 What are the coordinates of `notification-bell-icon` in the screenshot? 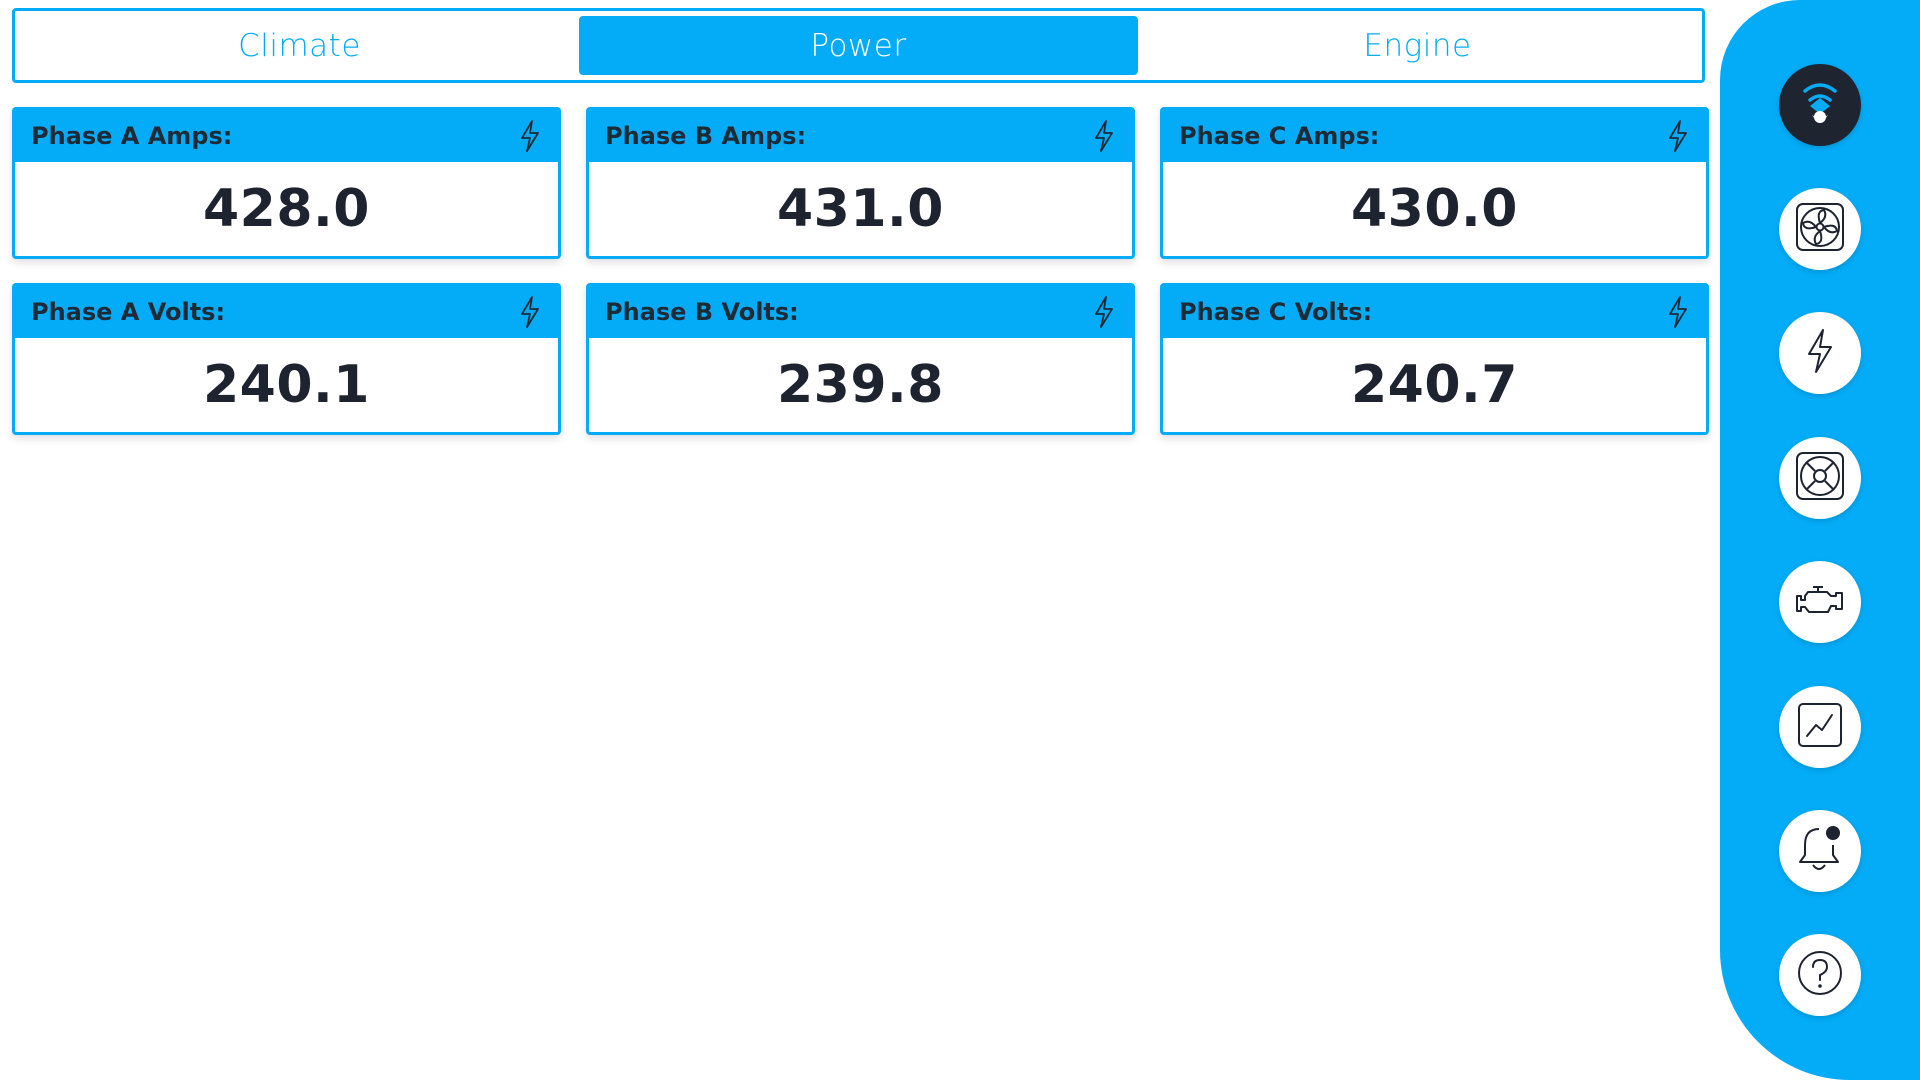 It's located at (1820, 851).